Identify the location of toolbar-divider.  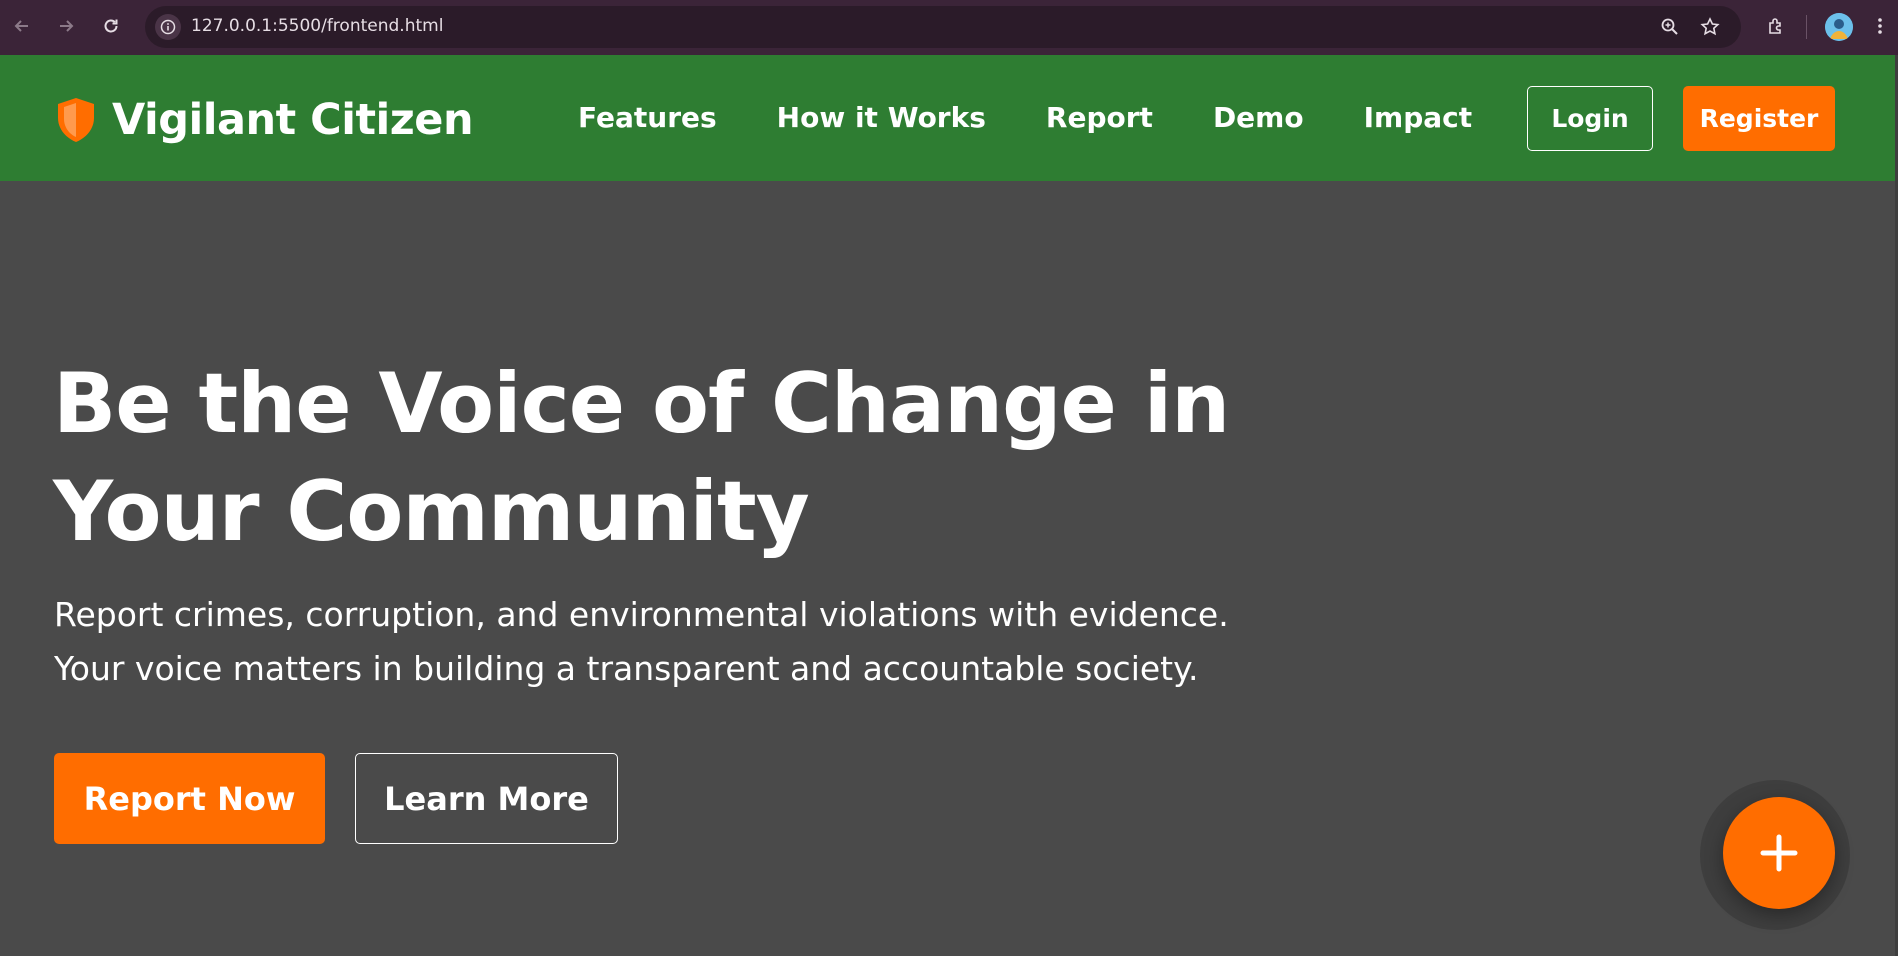
(1806, 27).